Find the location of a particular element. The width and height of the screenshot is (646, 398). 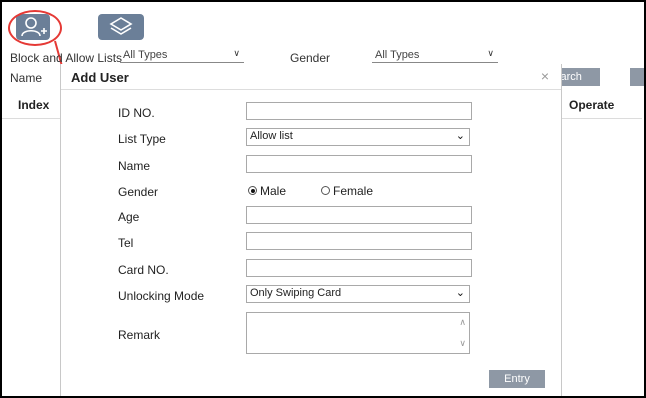

spinner-up-icon: ∧ is located at coordinates (462, 322).